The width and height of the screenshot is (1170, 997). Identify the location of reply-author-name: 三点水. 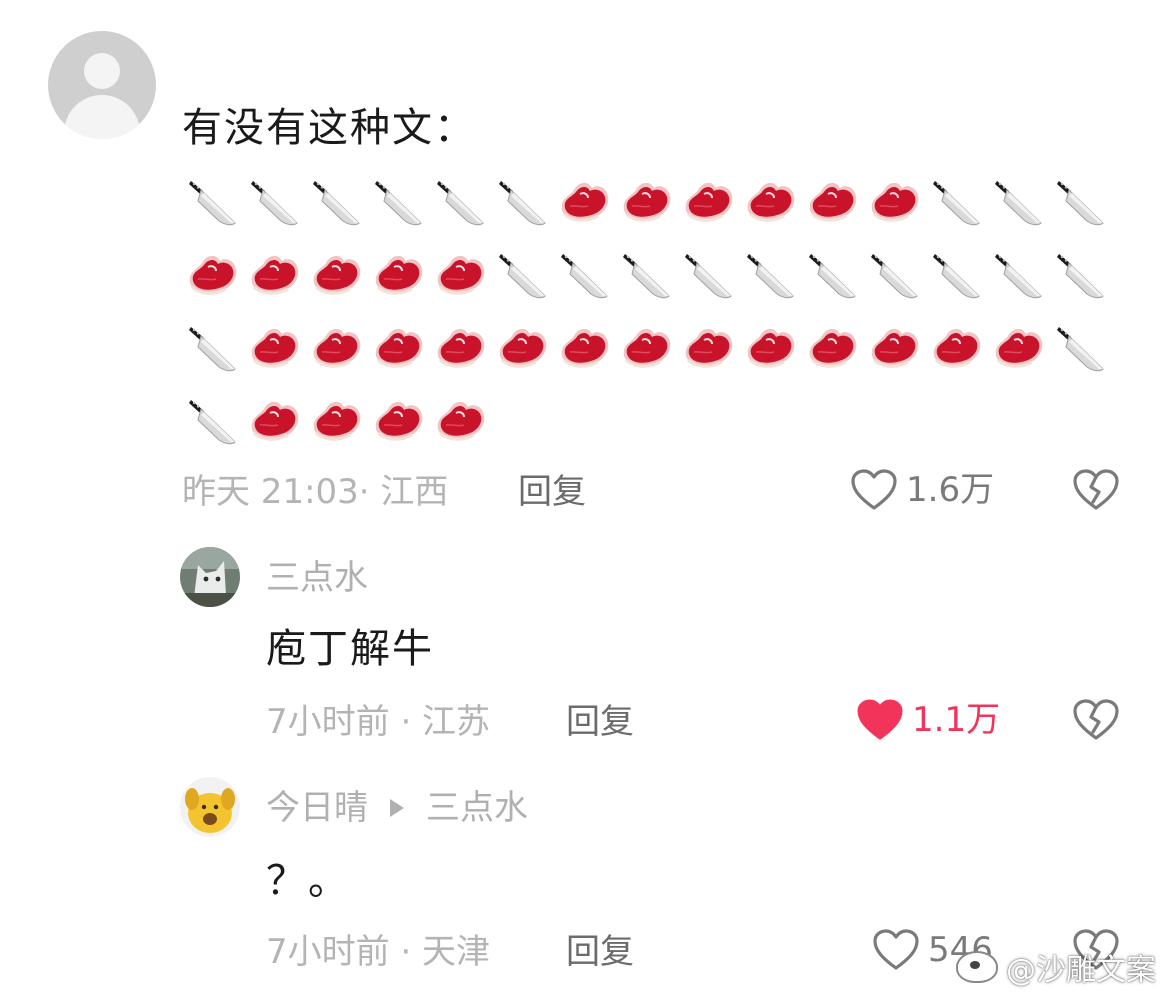
(317, 578).